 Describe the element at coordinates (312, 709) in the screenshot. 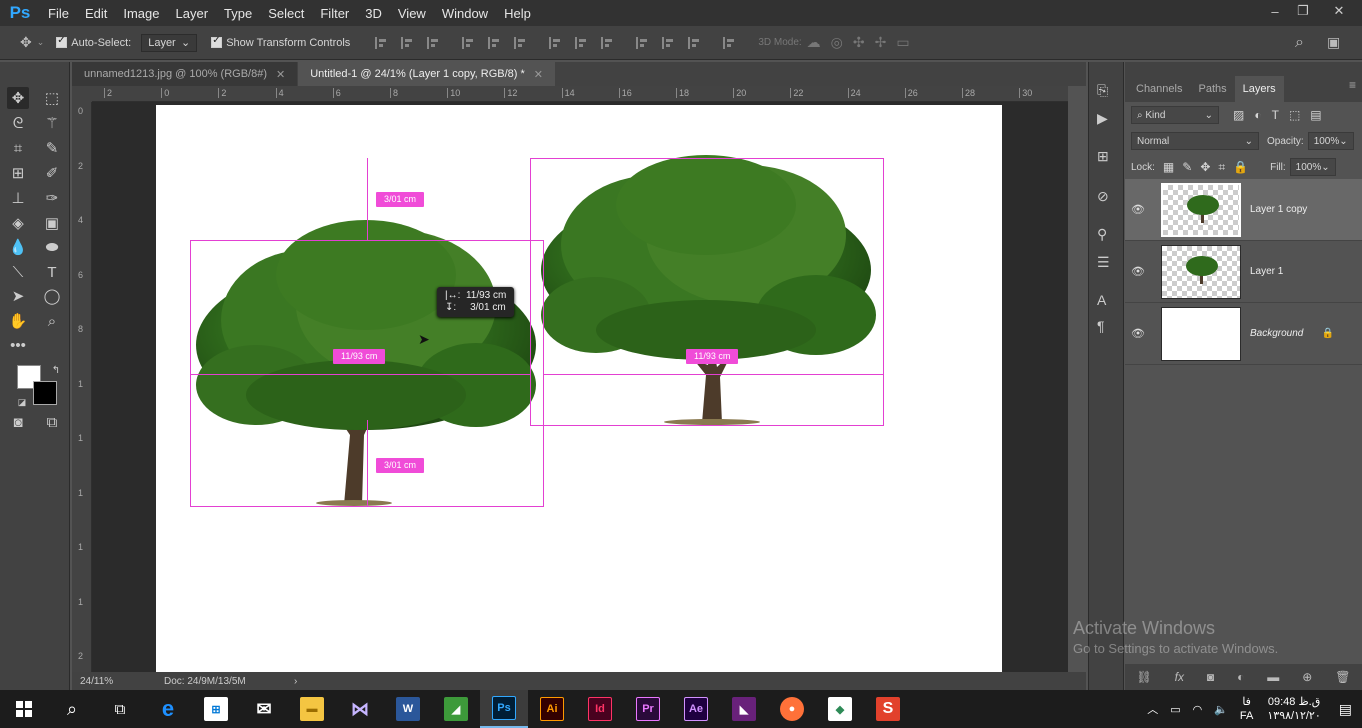

I see `taskbar-explorer: ▬` at that location.